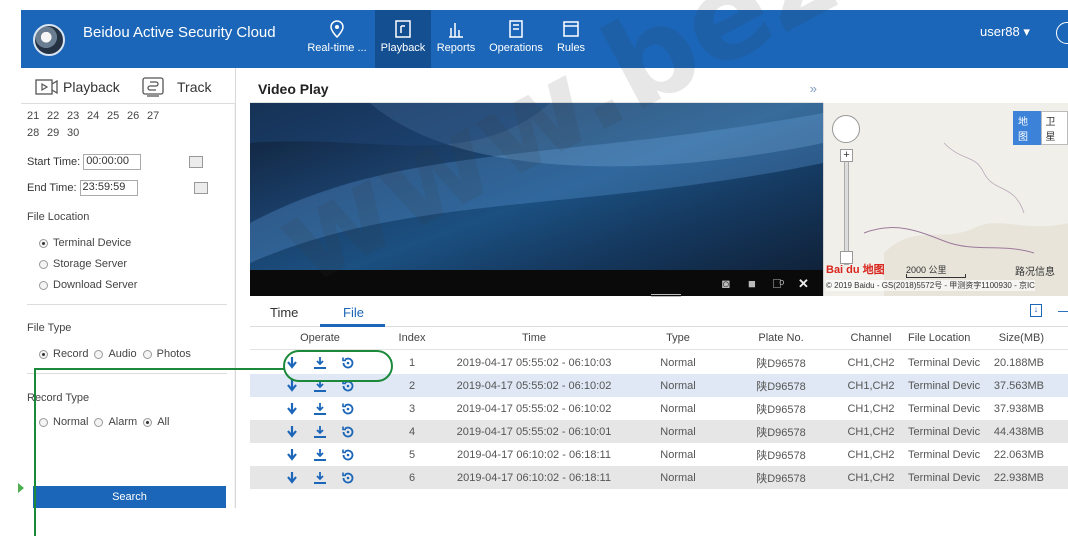  I want to click on calendar-day: 28, so click(37, 135).